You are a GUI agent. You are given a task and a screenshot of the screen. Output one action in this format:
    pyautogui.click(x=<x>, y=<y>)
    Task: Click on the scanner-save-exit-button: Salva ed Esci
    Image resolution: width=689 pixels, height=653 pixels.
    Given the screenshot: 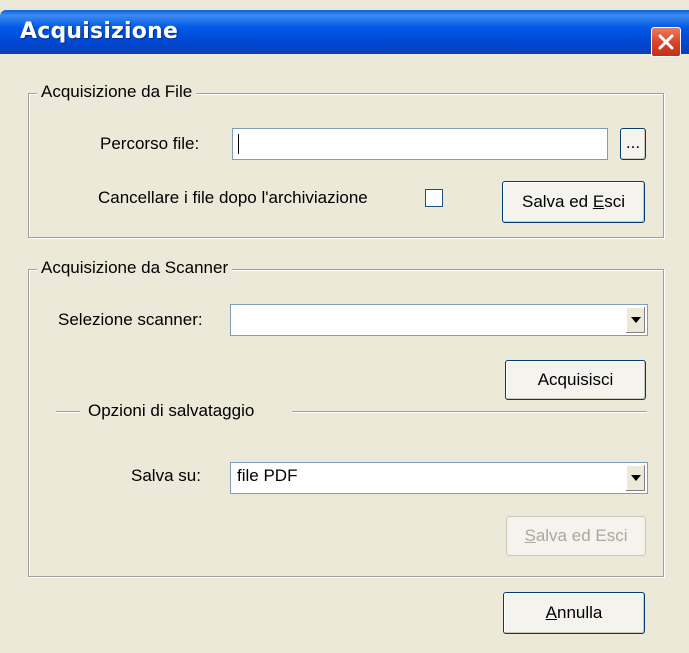 What is the action you would take?
    pyautogui.click(x=576, y=536)
    